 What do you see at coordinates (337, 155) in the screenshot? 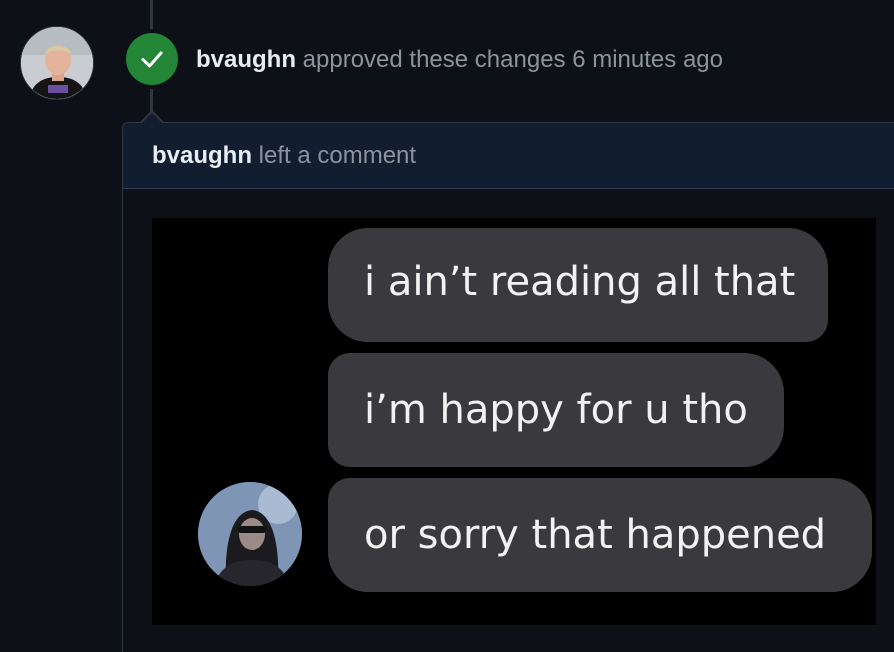
I see `comment-action-text: left a comment` at bounding box center [337, 155].